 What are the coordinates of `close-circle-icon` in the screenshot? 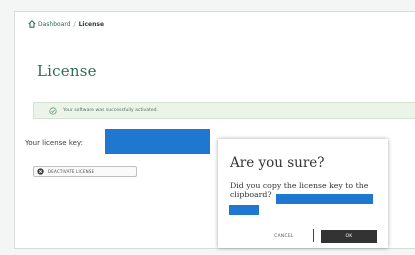 It's located at (40, 171).